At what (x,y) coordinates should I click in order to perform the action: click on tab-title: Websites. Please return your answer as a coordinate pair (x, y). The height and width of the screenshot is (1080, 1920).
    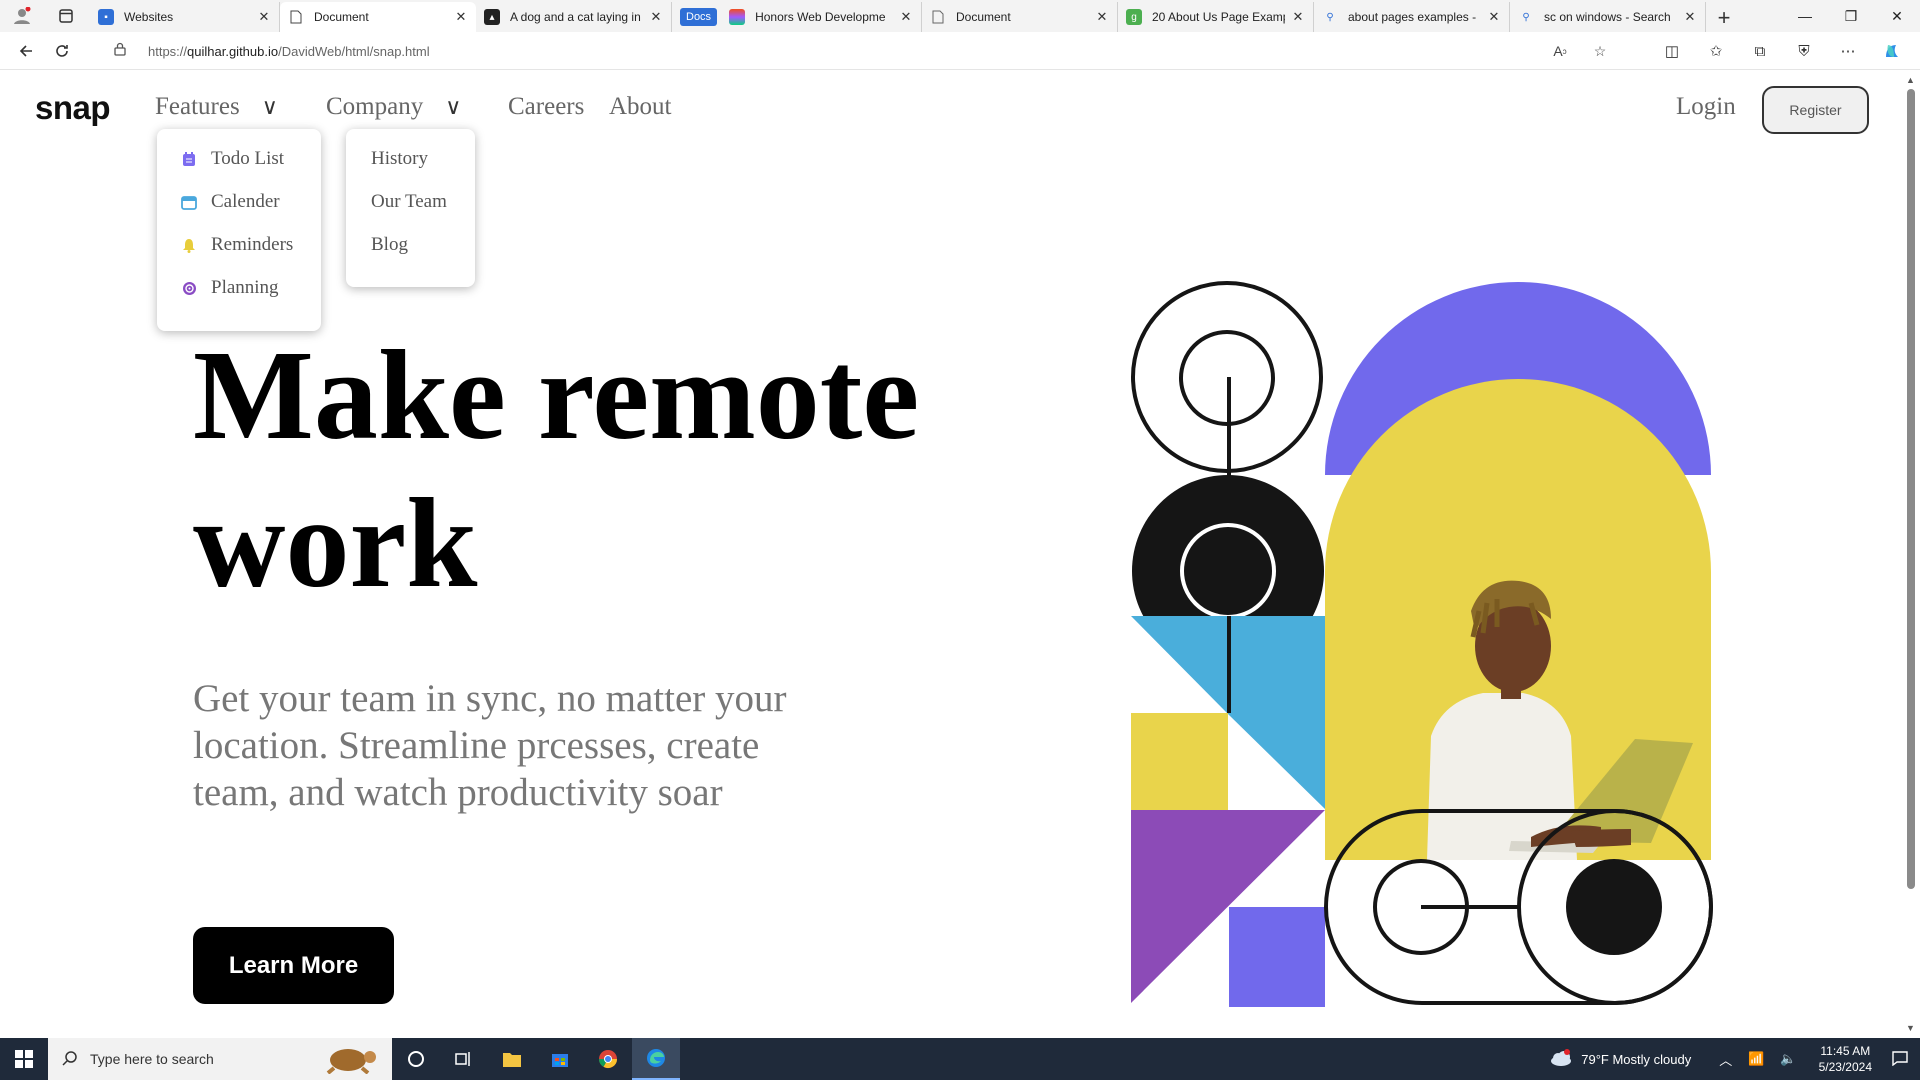
    Looking at the image, I should click on (149, 17).